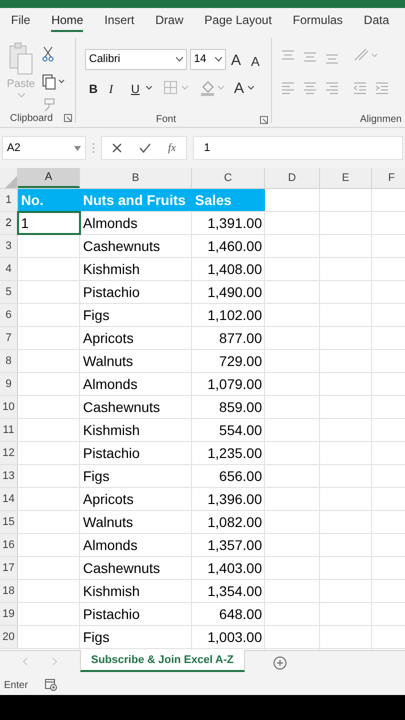 This screenshot has width=405, height=720. I want to click on align-middle-icon, so click(310, 57).